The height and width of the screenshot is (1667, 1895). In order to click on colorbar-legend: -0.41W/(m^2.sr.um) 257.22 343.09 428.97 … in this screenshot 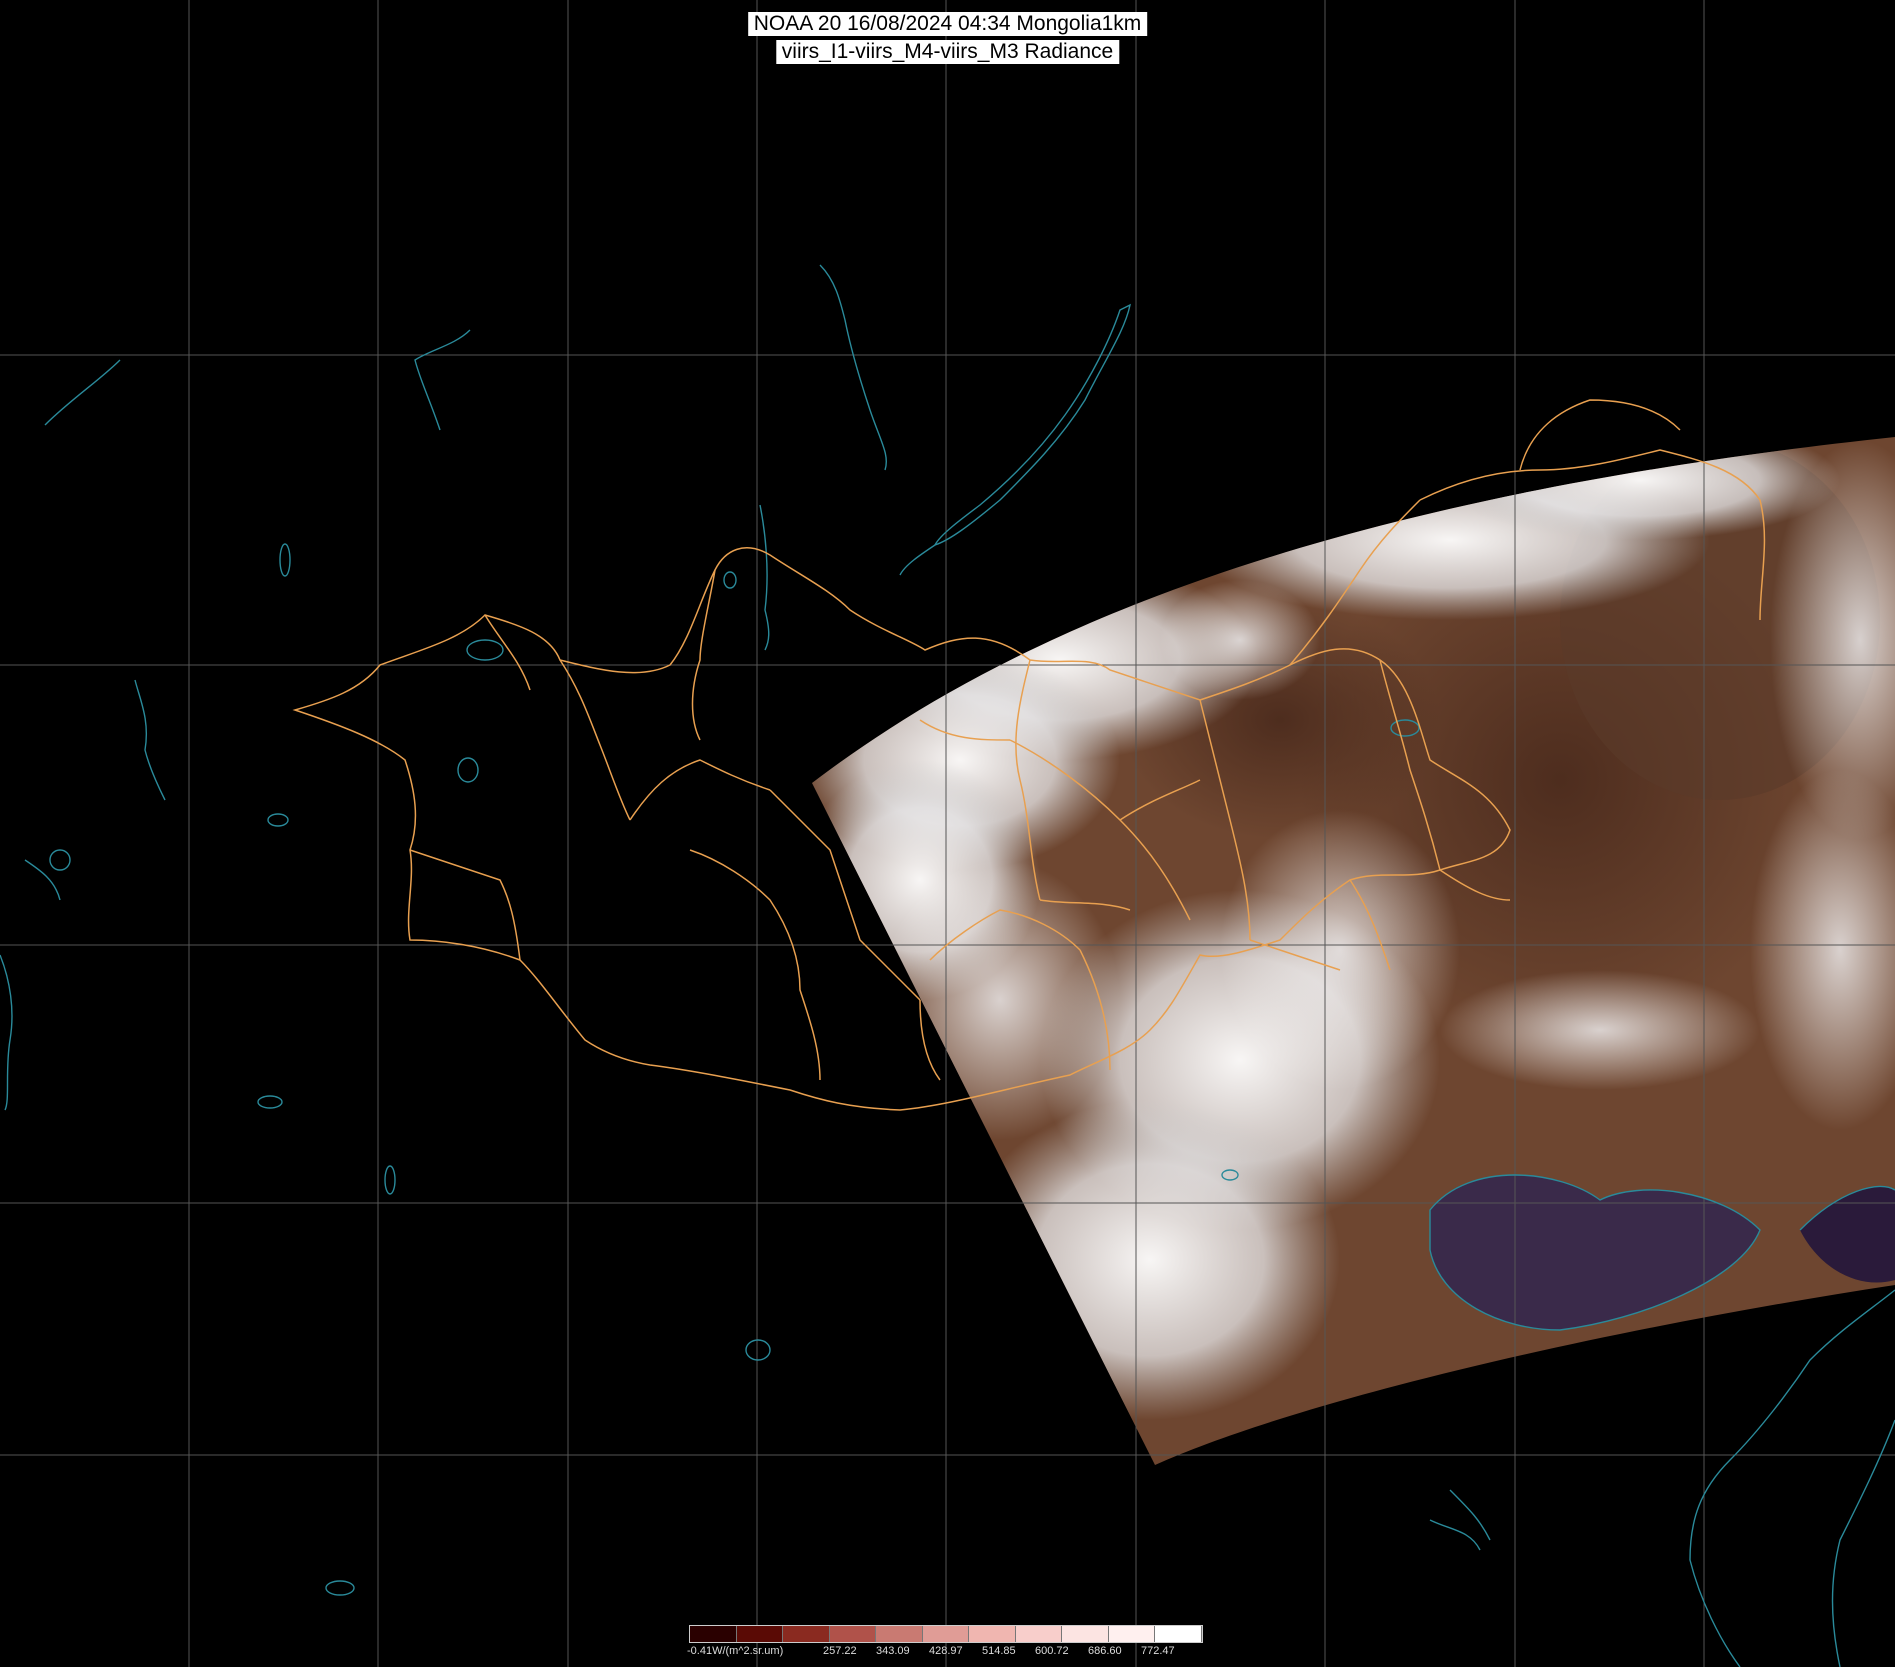, I will do `click(945, 1645)`.